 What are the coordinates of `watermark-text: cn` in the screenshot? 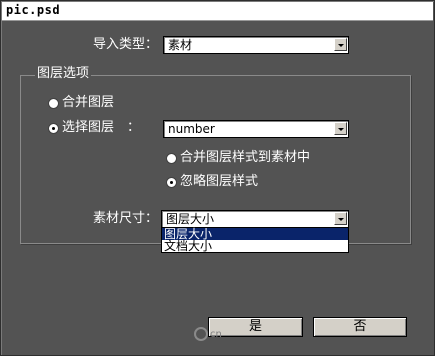 It's located at (216, 334).